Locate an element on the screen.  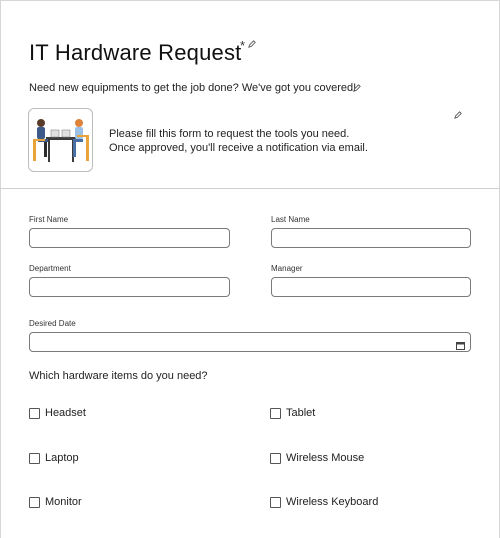
checkbox-wireless-mouse: Wireless Mouse is located at coordinates (317, 458).